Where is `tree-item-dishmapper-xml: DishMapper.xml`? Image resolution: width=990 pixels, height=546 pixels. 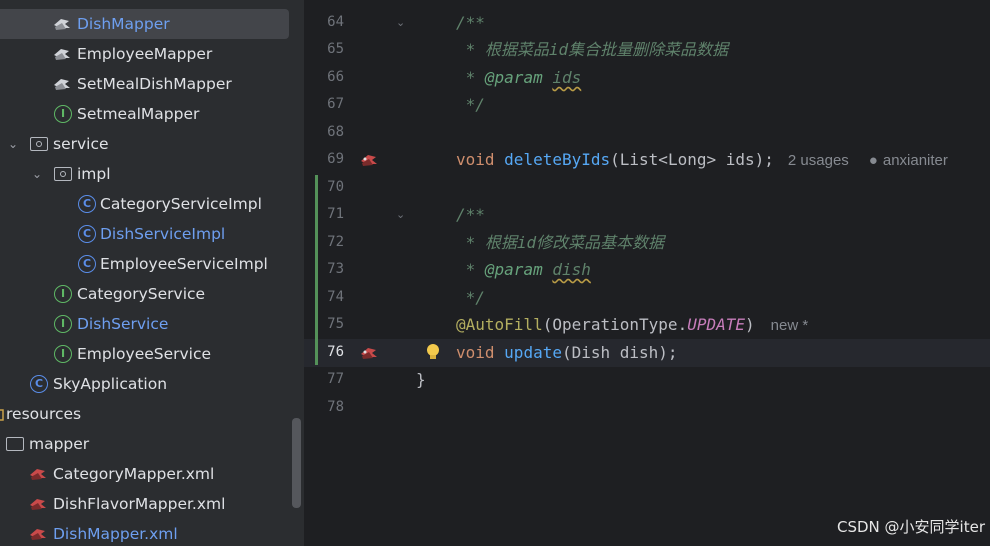 tree-item-dishmapper-xml: DishMapper.xml is located at coordinates (145, 532).